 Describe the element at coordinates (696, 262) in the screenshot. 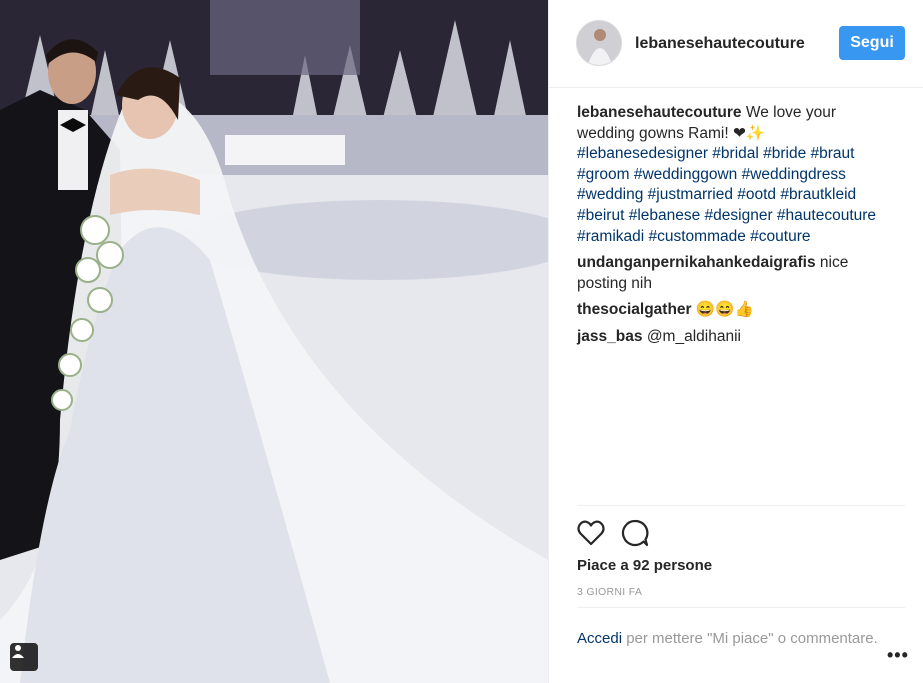

I see `comment-username: undanganpernikahankedaigrafis` at that location.